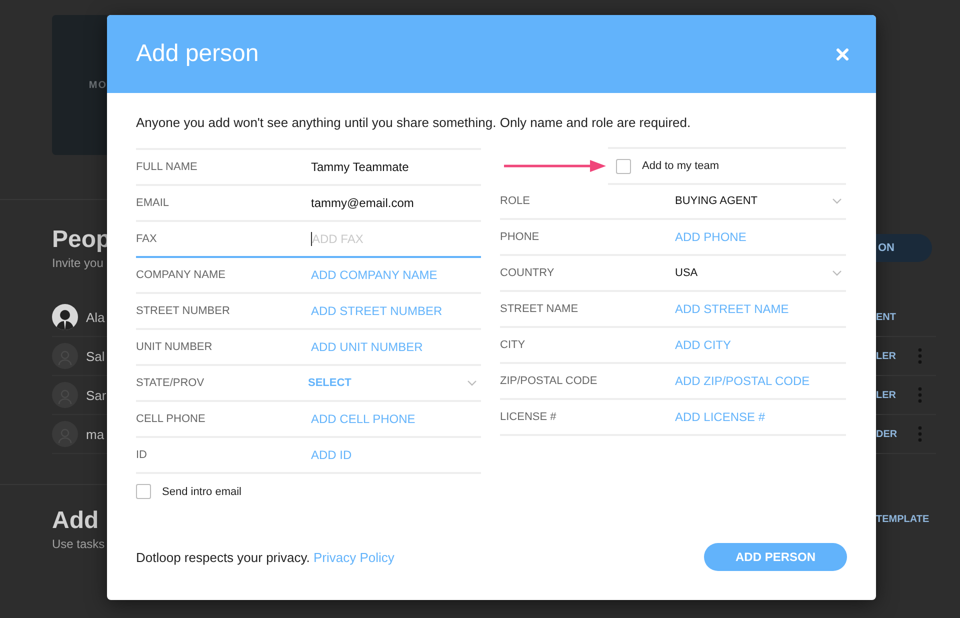  What do you see at coordinates (65, 317) in the screenshot?
I see `person-drawing` at bounding box center [65, 317].